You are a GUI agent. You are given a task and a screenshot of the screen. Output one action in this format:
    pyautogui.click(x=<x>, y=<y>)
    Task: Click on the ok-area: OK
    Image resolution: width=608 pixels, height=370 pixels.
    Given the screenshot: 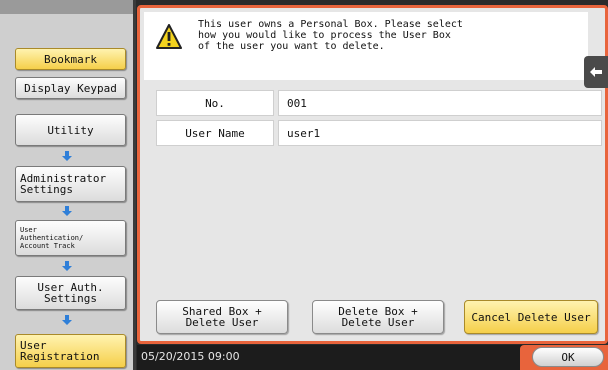 What is the action you would take?
    pyautogui.click(x=564, y=357)
    